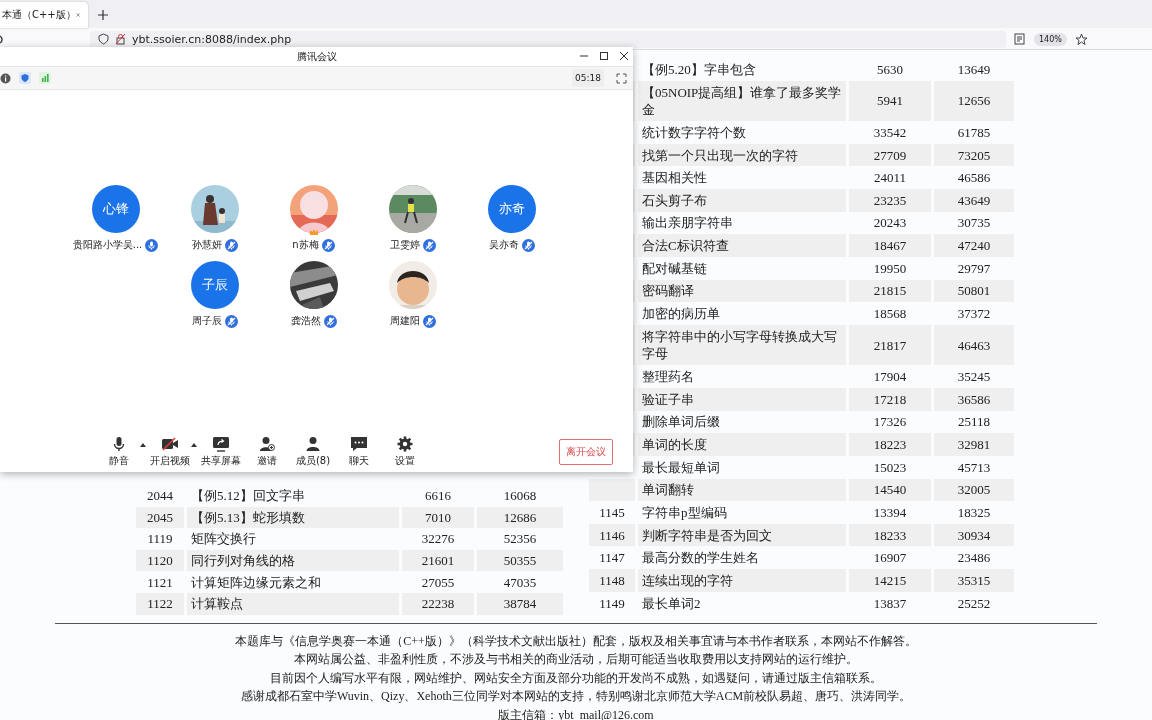 This screenshot has width=1152, height=720. Describe the element at coordinates (742, 512) in the screenshot. I see `problem-link: 字符串p型编码` at that location.